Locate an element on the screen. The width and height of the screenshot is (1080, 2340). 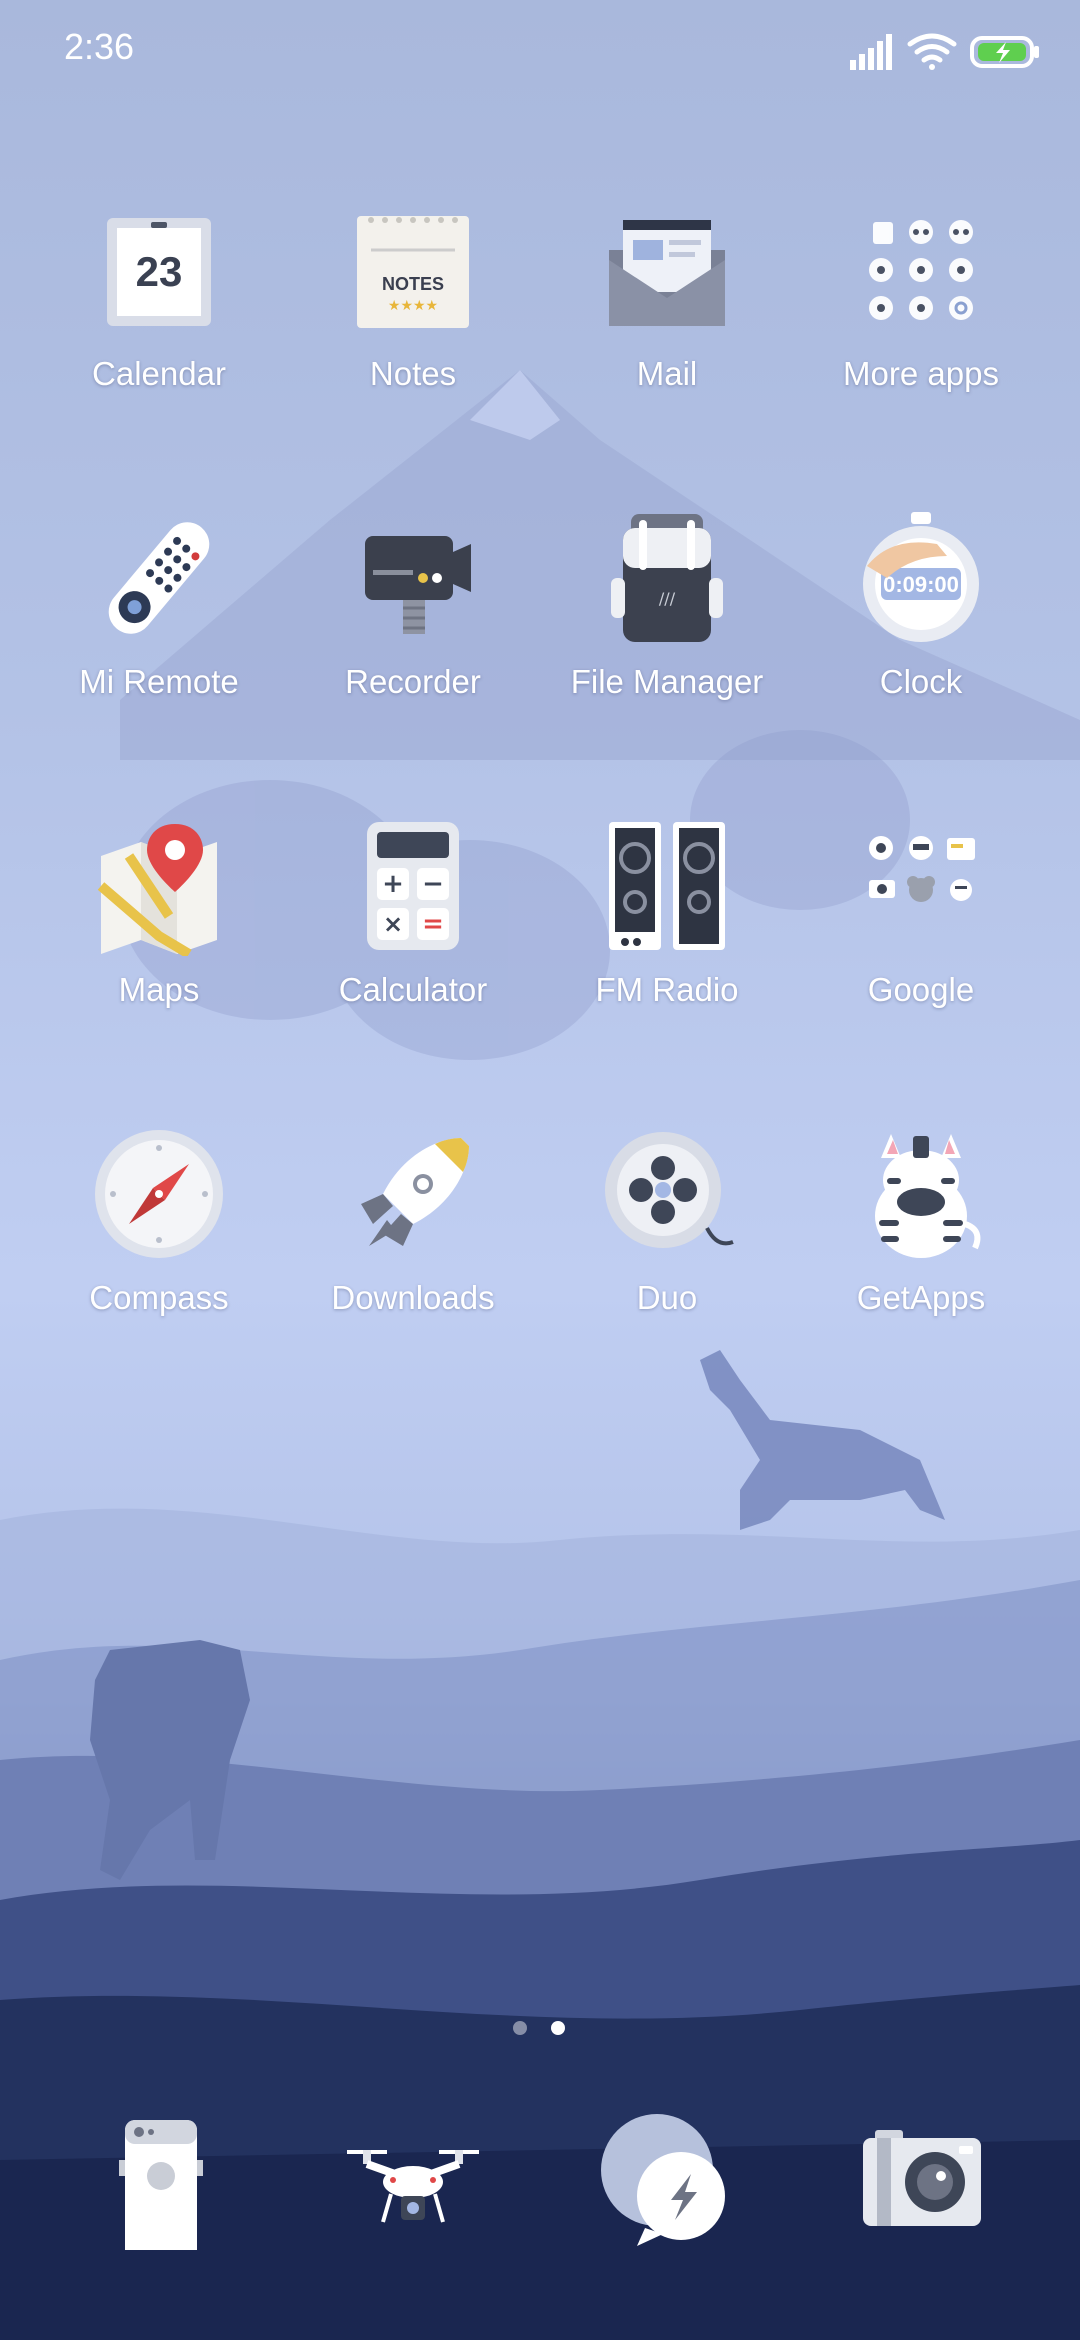
google-folder-icon is located at coordinates (922, 869).